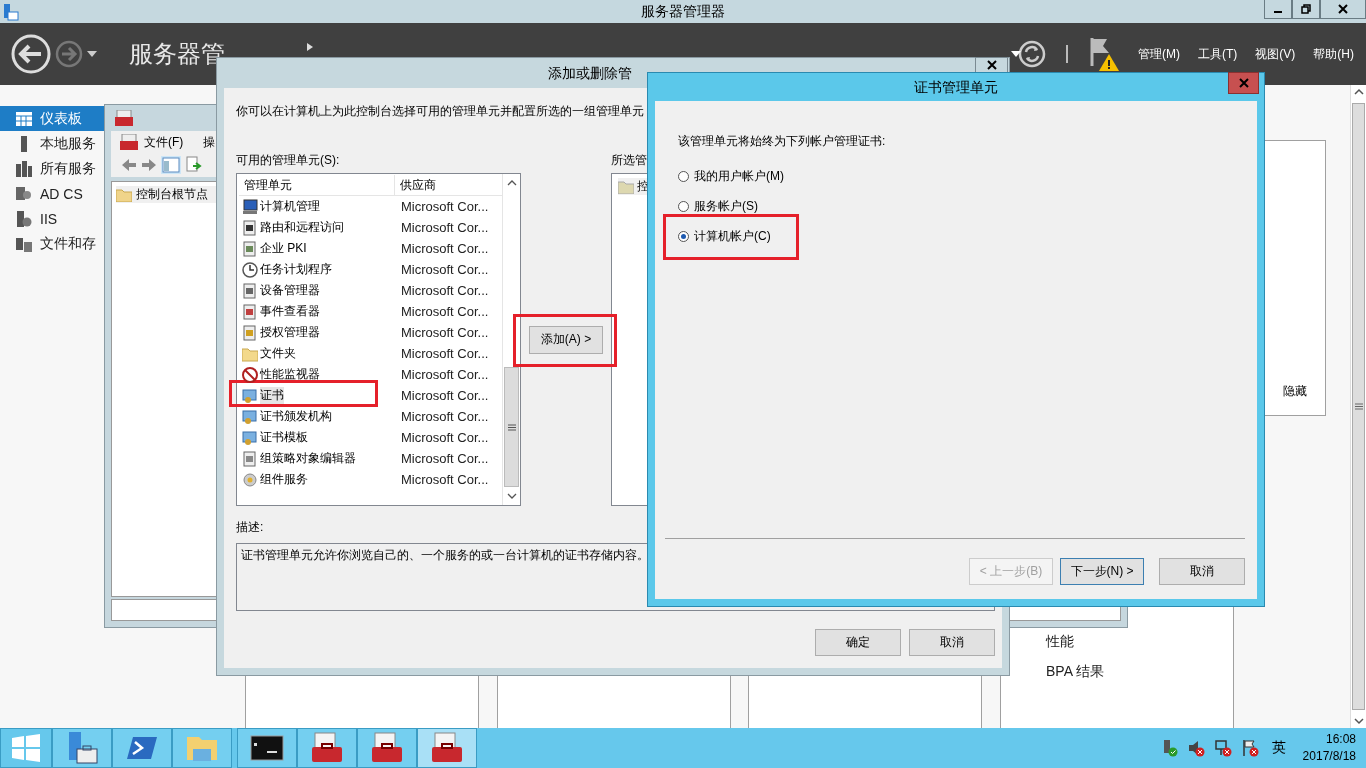 The width and height of the screenshot is (1366, 768). What do you see at coordinates (782, 141) in the screenshot?
I see `prompt-text: 该管理单元将始终为下列帐户管理证书:` at bounding box center [782, 141].